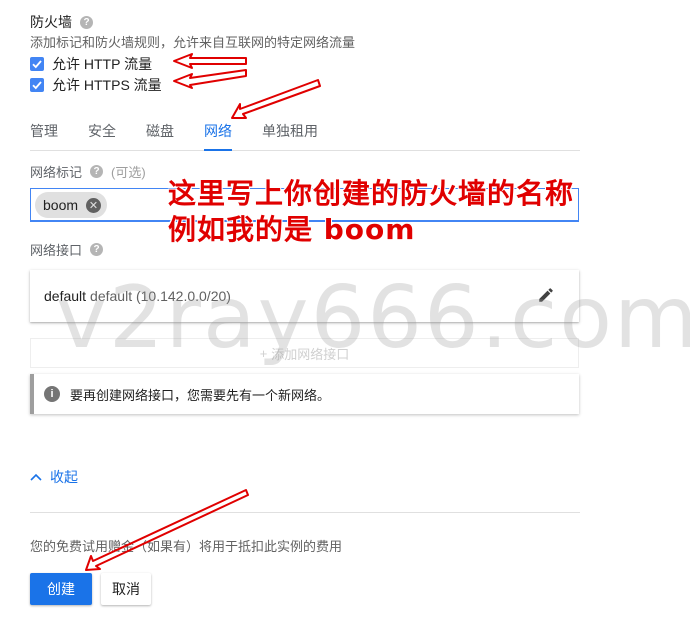 The image size is (690, 618). I want to click on collapse-link: 收起, so click(54, 477).